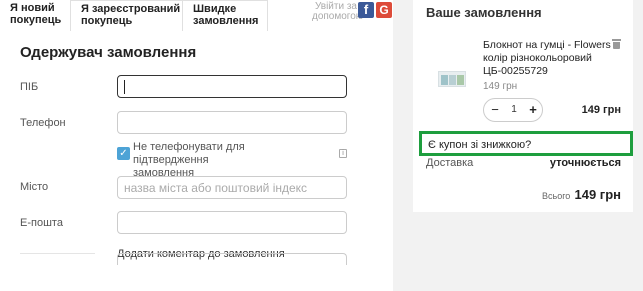 The image size is (643, 291). What do you see at coordinates (124, 87) in the screenshot?
I see `text-caret` at bounding box center [124, 87].